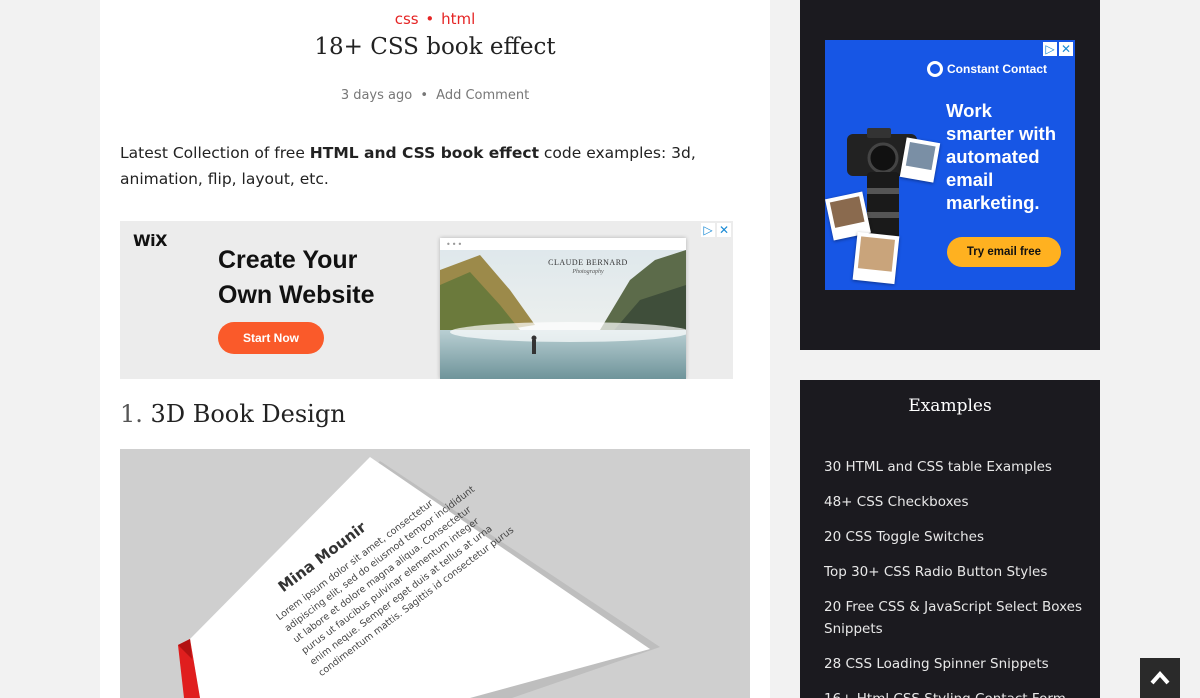 The width and height of the screenshot is (1200, 698). What do you see at coordinates (1004, 252) in the screenshot?
I see `try-email-free-button: Try email free` at bounding box center [1004, 252].